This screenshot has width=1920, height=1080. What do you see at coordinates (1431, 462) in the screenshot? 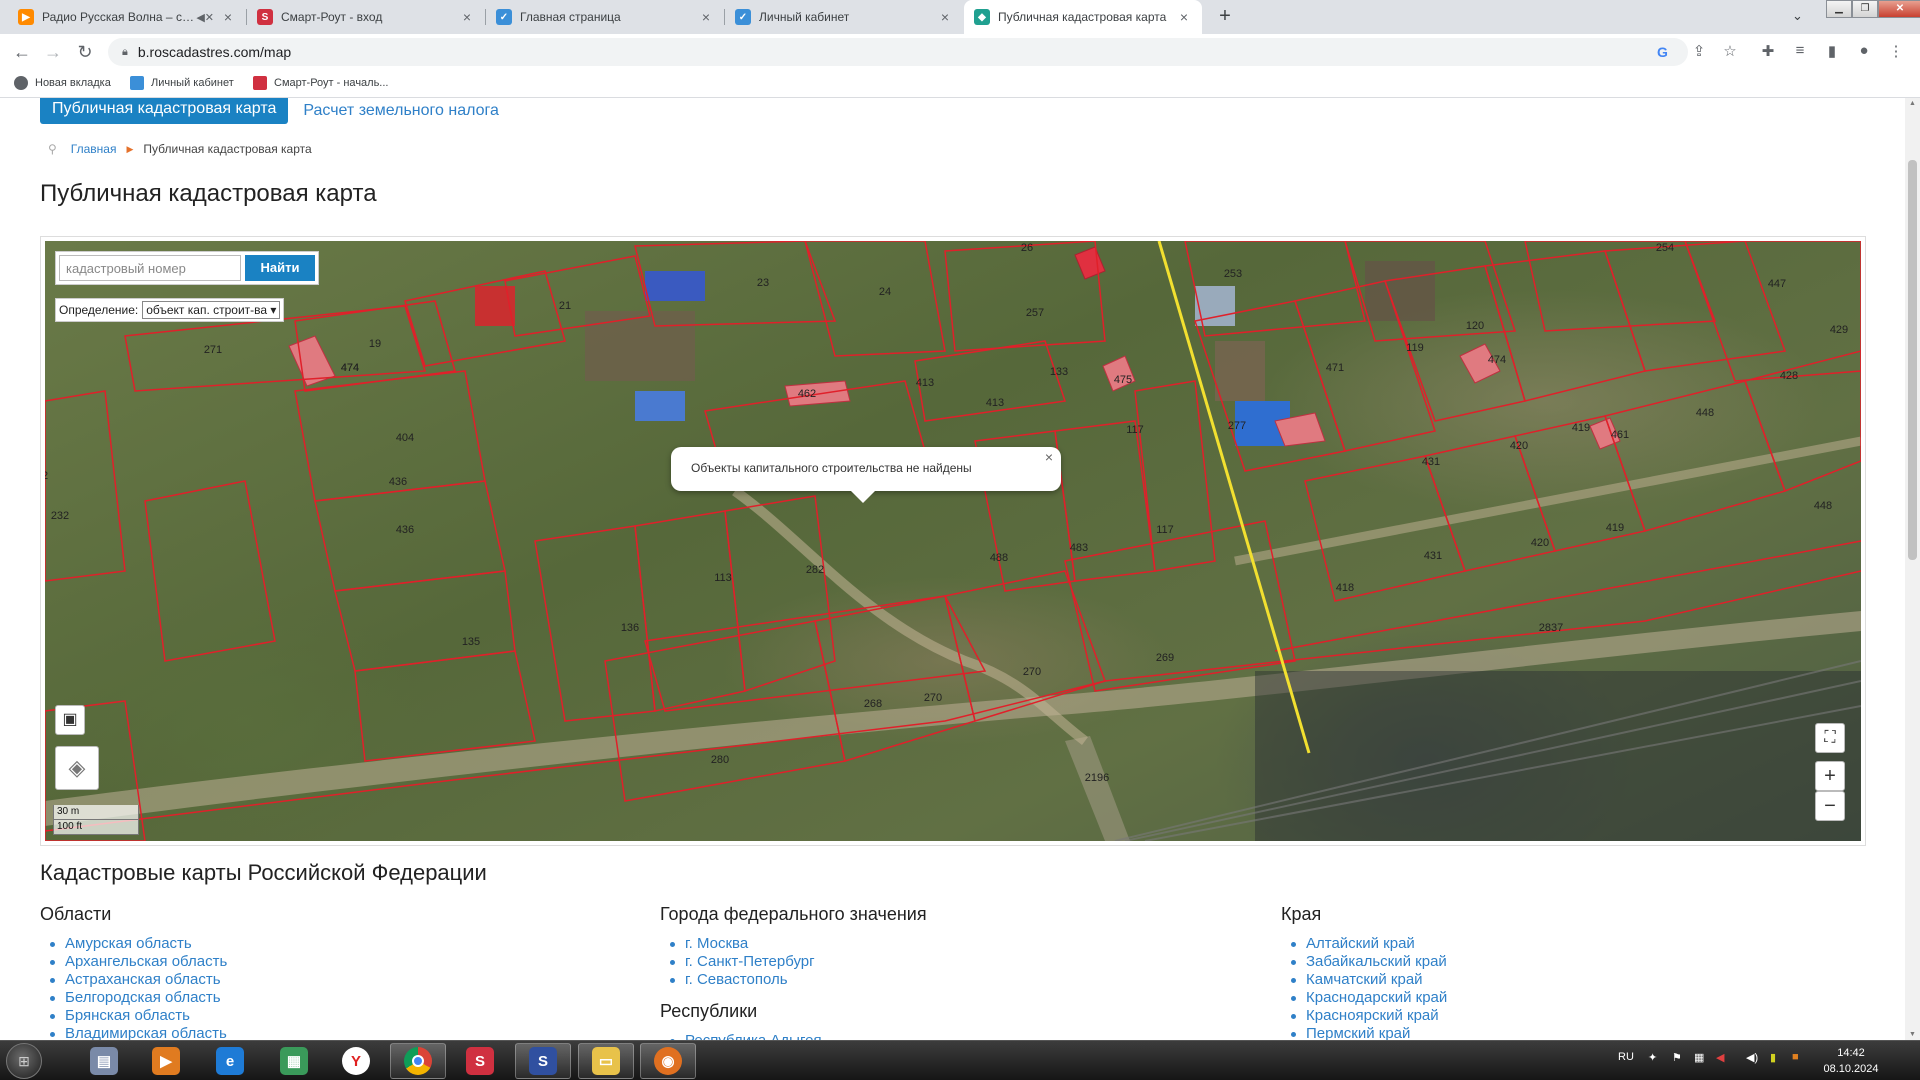
I see `lot-number-label: 431` at bounding box center [1431, 462].